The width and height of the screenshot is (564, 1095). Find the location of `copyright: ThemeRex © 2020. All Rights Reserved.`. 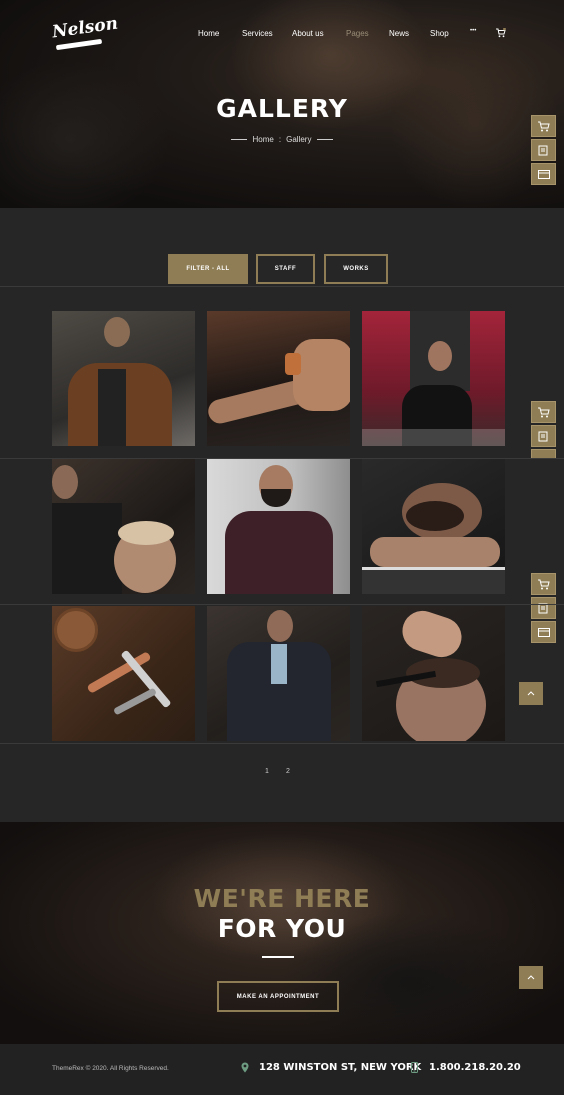

copyright: ThemeRex © 2020. All Rights Reserved. is located at coordinates (110, 1068).